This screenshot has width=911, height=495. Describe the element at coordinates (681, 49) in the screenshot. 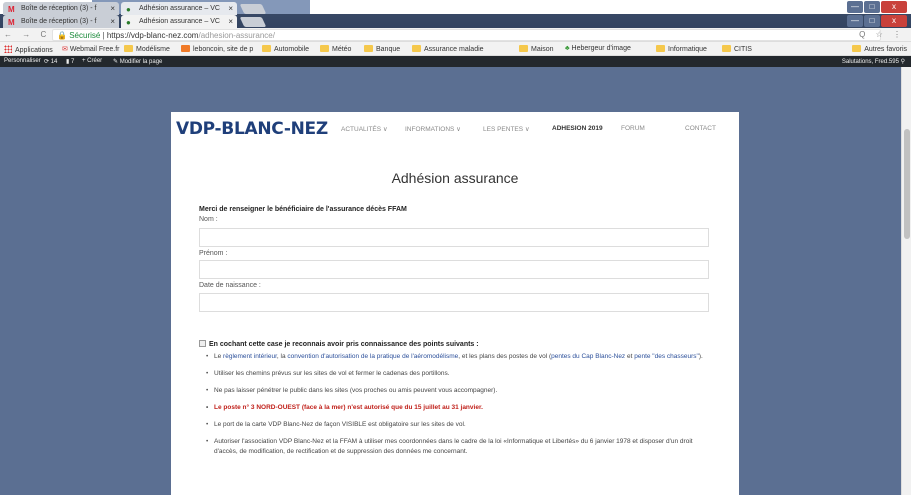

I see `bookmark-informatique: Informatique` at that location.